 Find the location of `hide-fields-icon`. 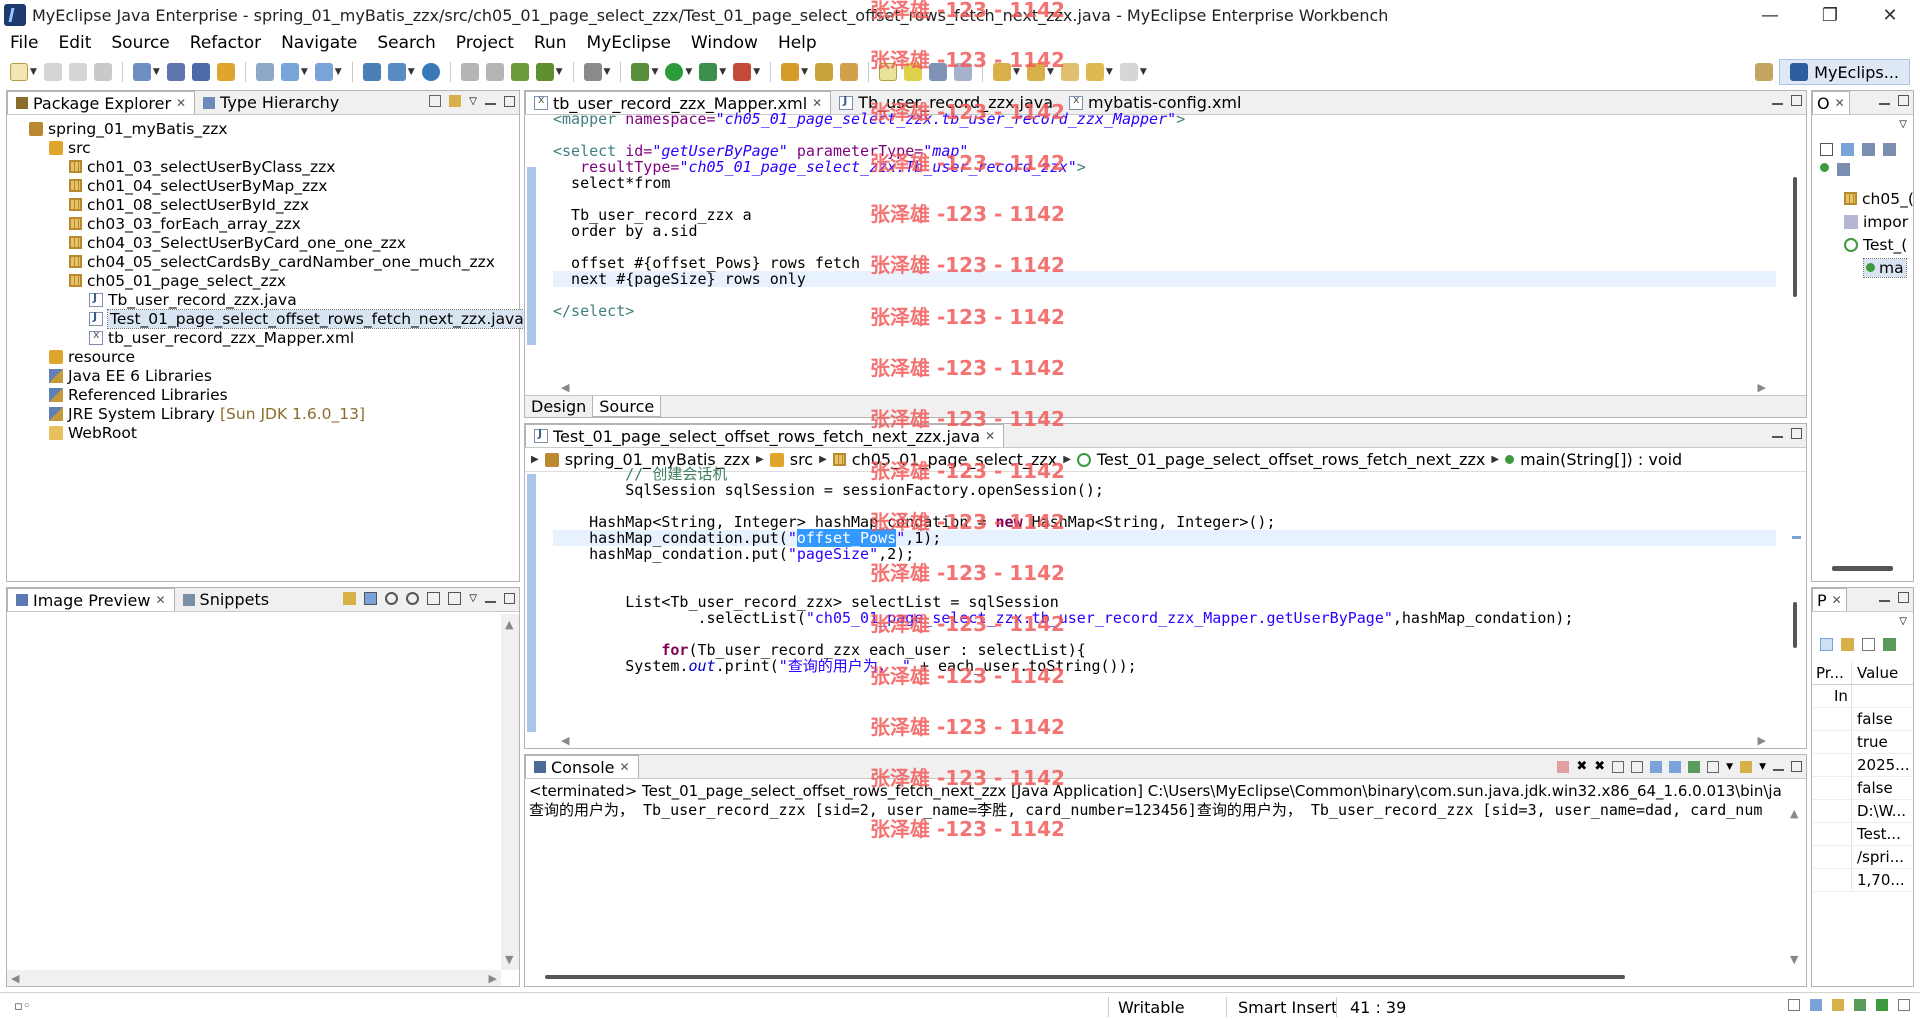

hide-fields-icon is located at coordinates (1868, 149).